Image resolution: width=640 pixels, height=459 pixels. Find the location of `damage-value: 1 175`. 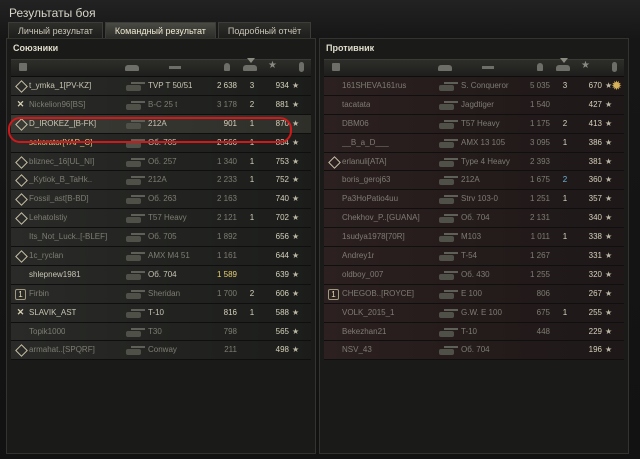

damage-value: 1 175 is located at coordinates (539, 123).